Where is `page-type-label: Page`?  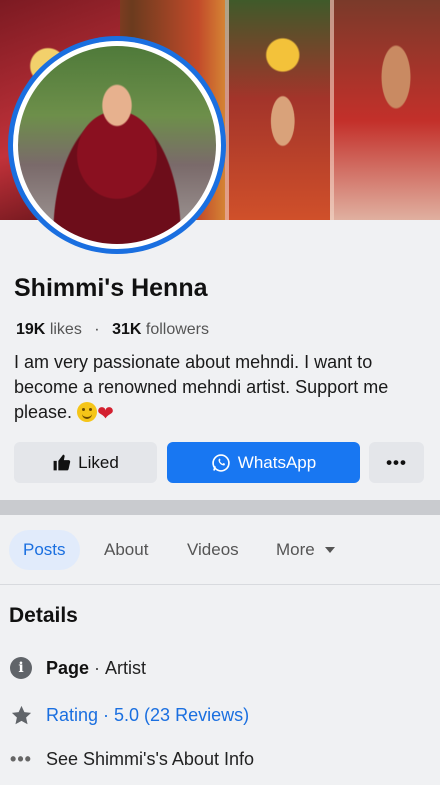
page-type-label: Page is located at coordinates (68, 667).